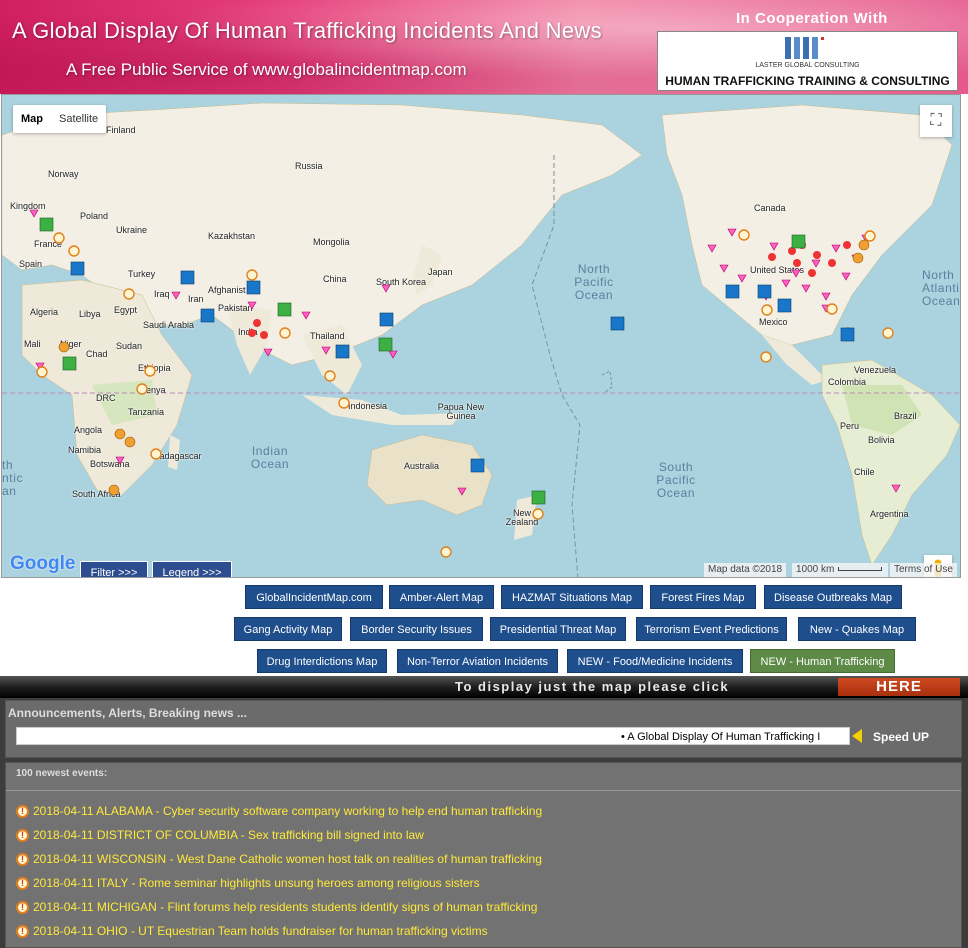 The width and height of the screenshot is (968, 948). I want to click on filter-button: Filter >>>, so click(114, 569).